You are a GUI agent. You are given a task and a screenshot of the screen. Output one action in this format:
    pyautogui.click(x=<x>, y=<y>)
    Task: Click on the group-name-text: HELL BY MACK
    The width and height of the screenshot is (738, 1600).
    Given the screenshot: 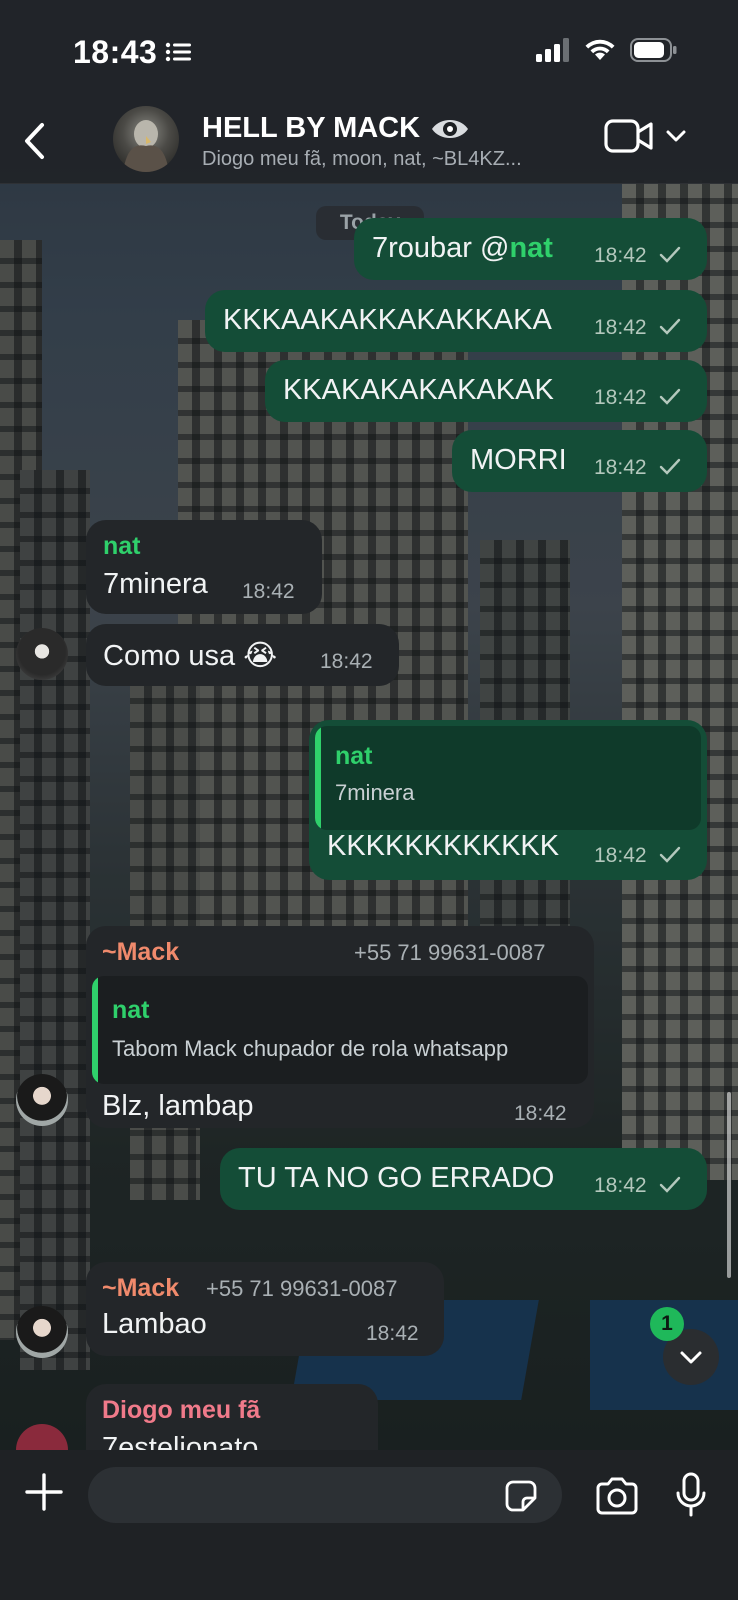 What is the action you would take?
    pyautogui.click(x=311, y=128)
    